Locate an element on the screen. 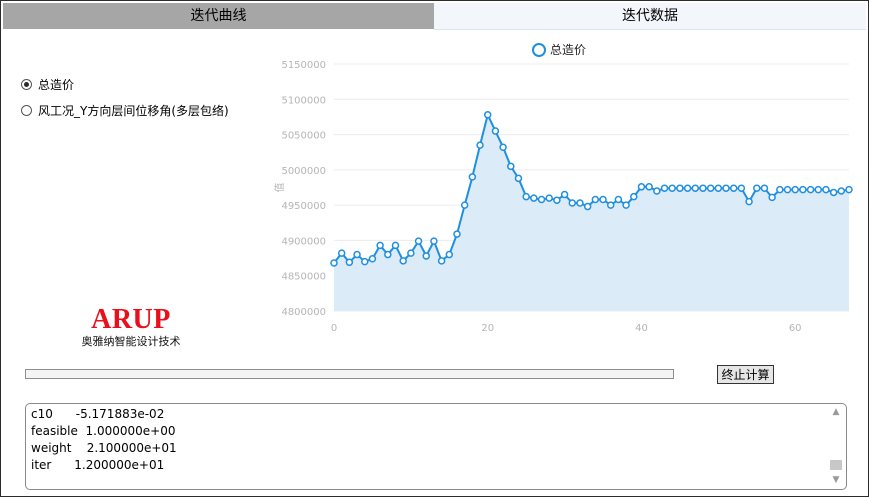 This screenshot has height=497, width=869. y-tick-label: 5150000 is located at coordinates (303, 65).